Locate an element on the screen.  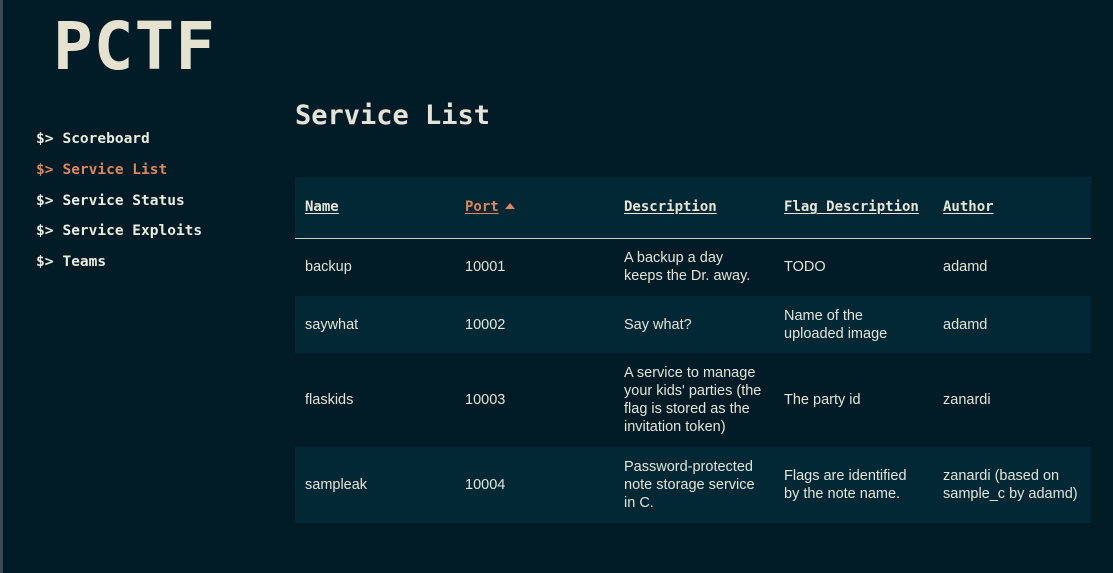
nav-item-label: Teams is located at coordinates (84, 262).